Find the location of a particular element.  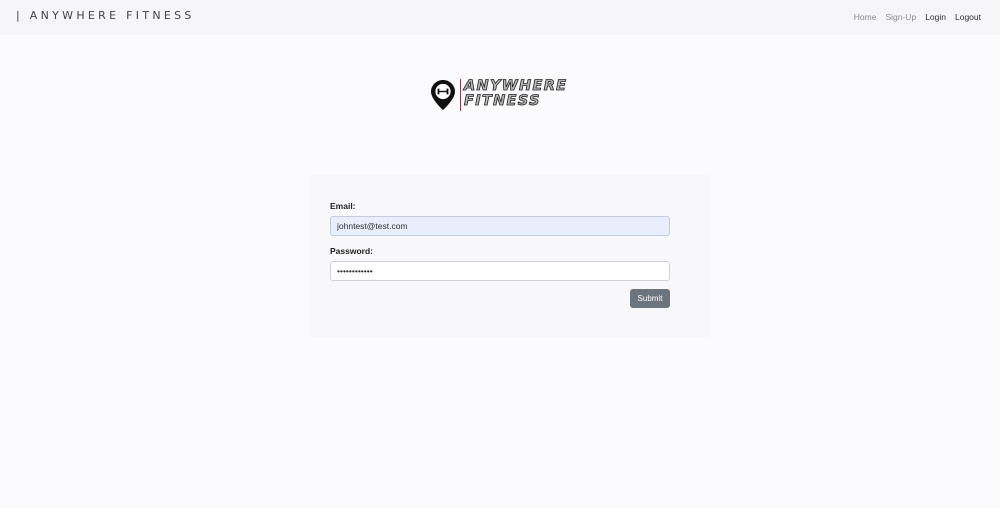

login-form-panel is located at coordinates (510, 256).